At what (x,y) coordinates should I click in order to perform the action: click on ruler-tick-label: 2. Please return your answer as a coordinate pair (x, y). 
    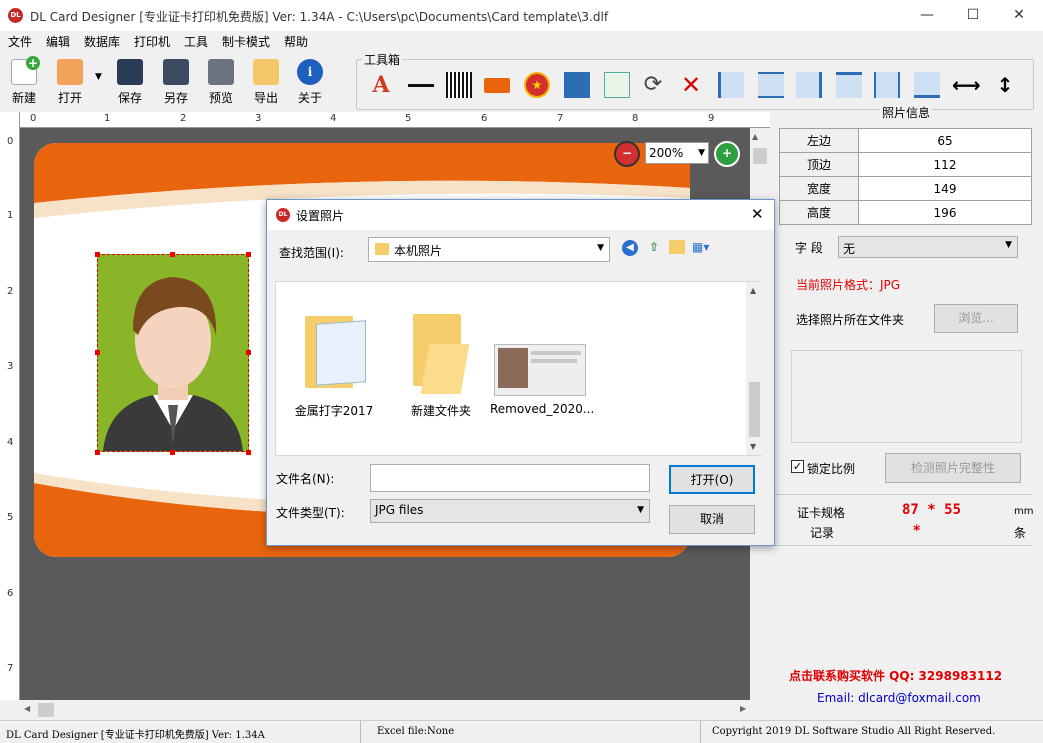
    Looking at the image, I should click on (10, 291).